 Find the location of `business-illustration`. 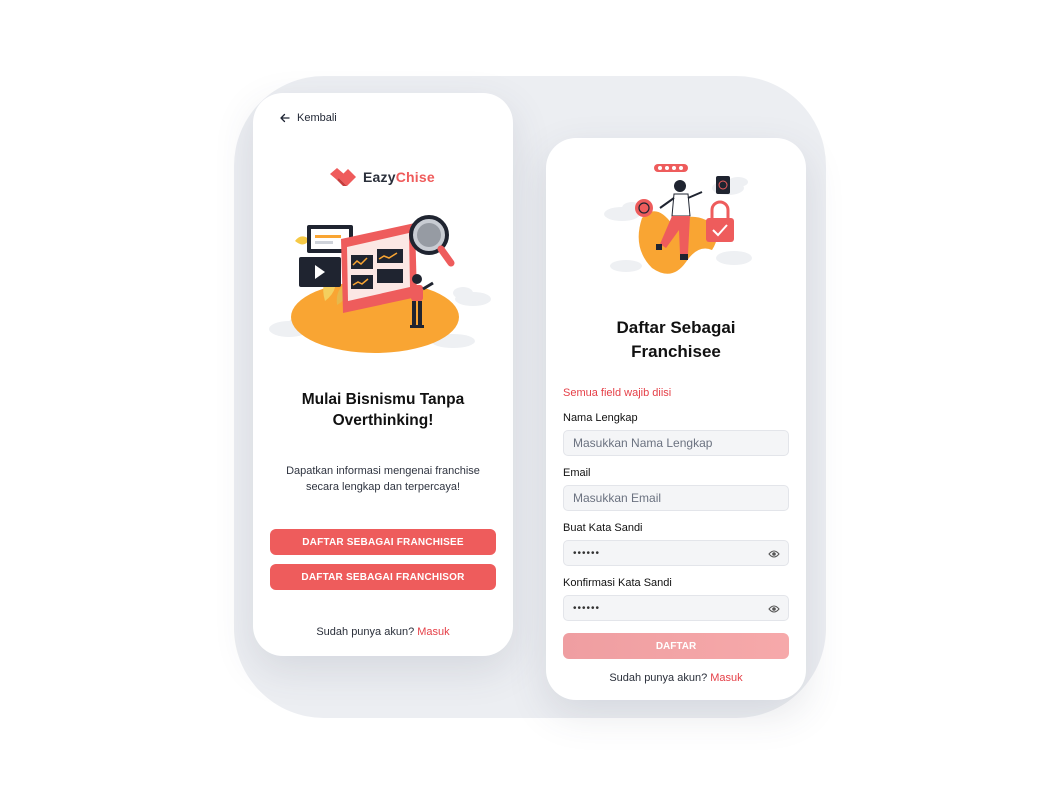

business-illustration is located at coordinates (380, 284).